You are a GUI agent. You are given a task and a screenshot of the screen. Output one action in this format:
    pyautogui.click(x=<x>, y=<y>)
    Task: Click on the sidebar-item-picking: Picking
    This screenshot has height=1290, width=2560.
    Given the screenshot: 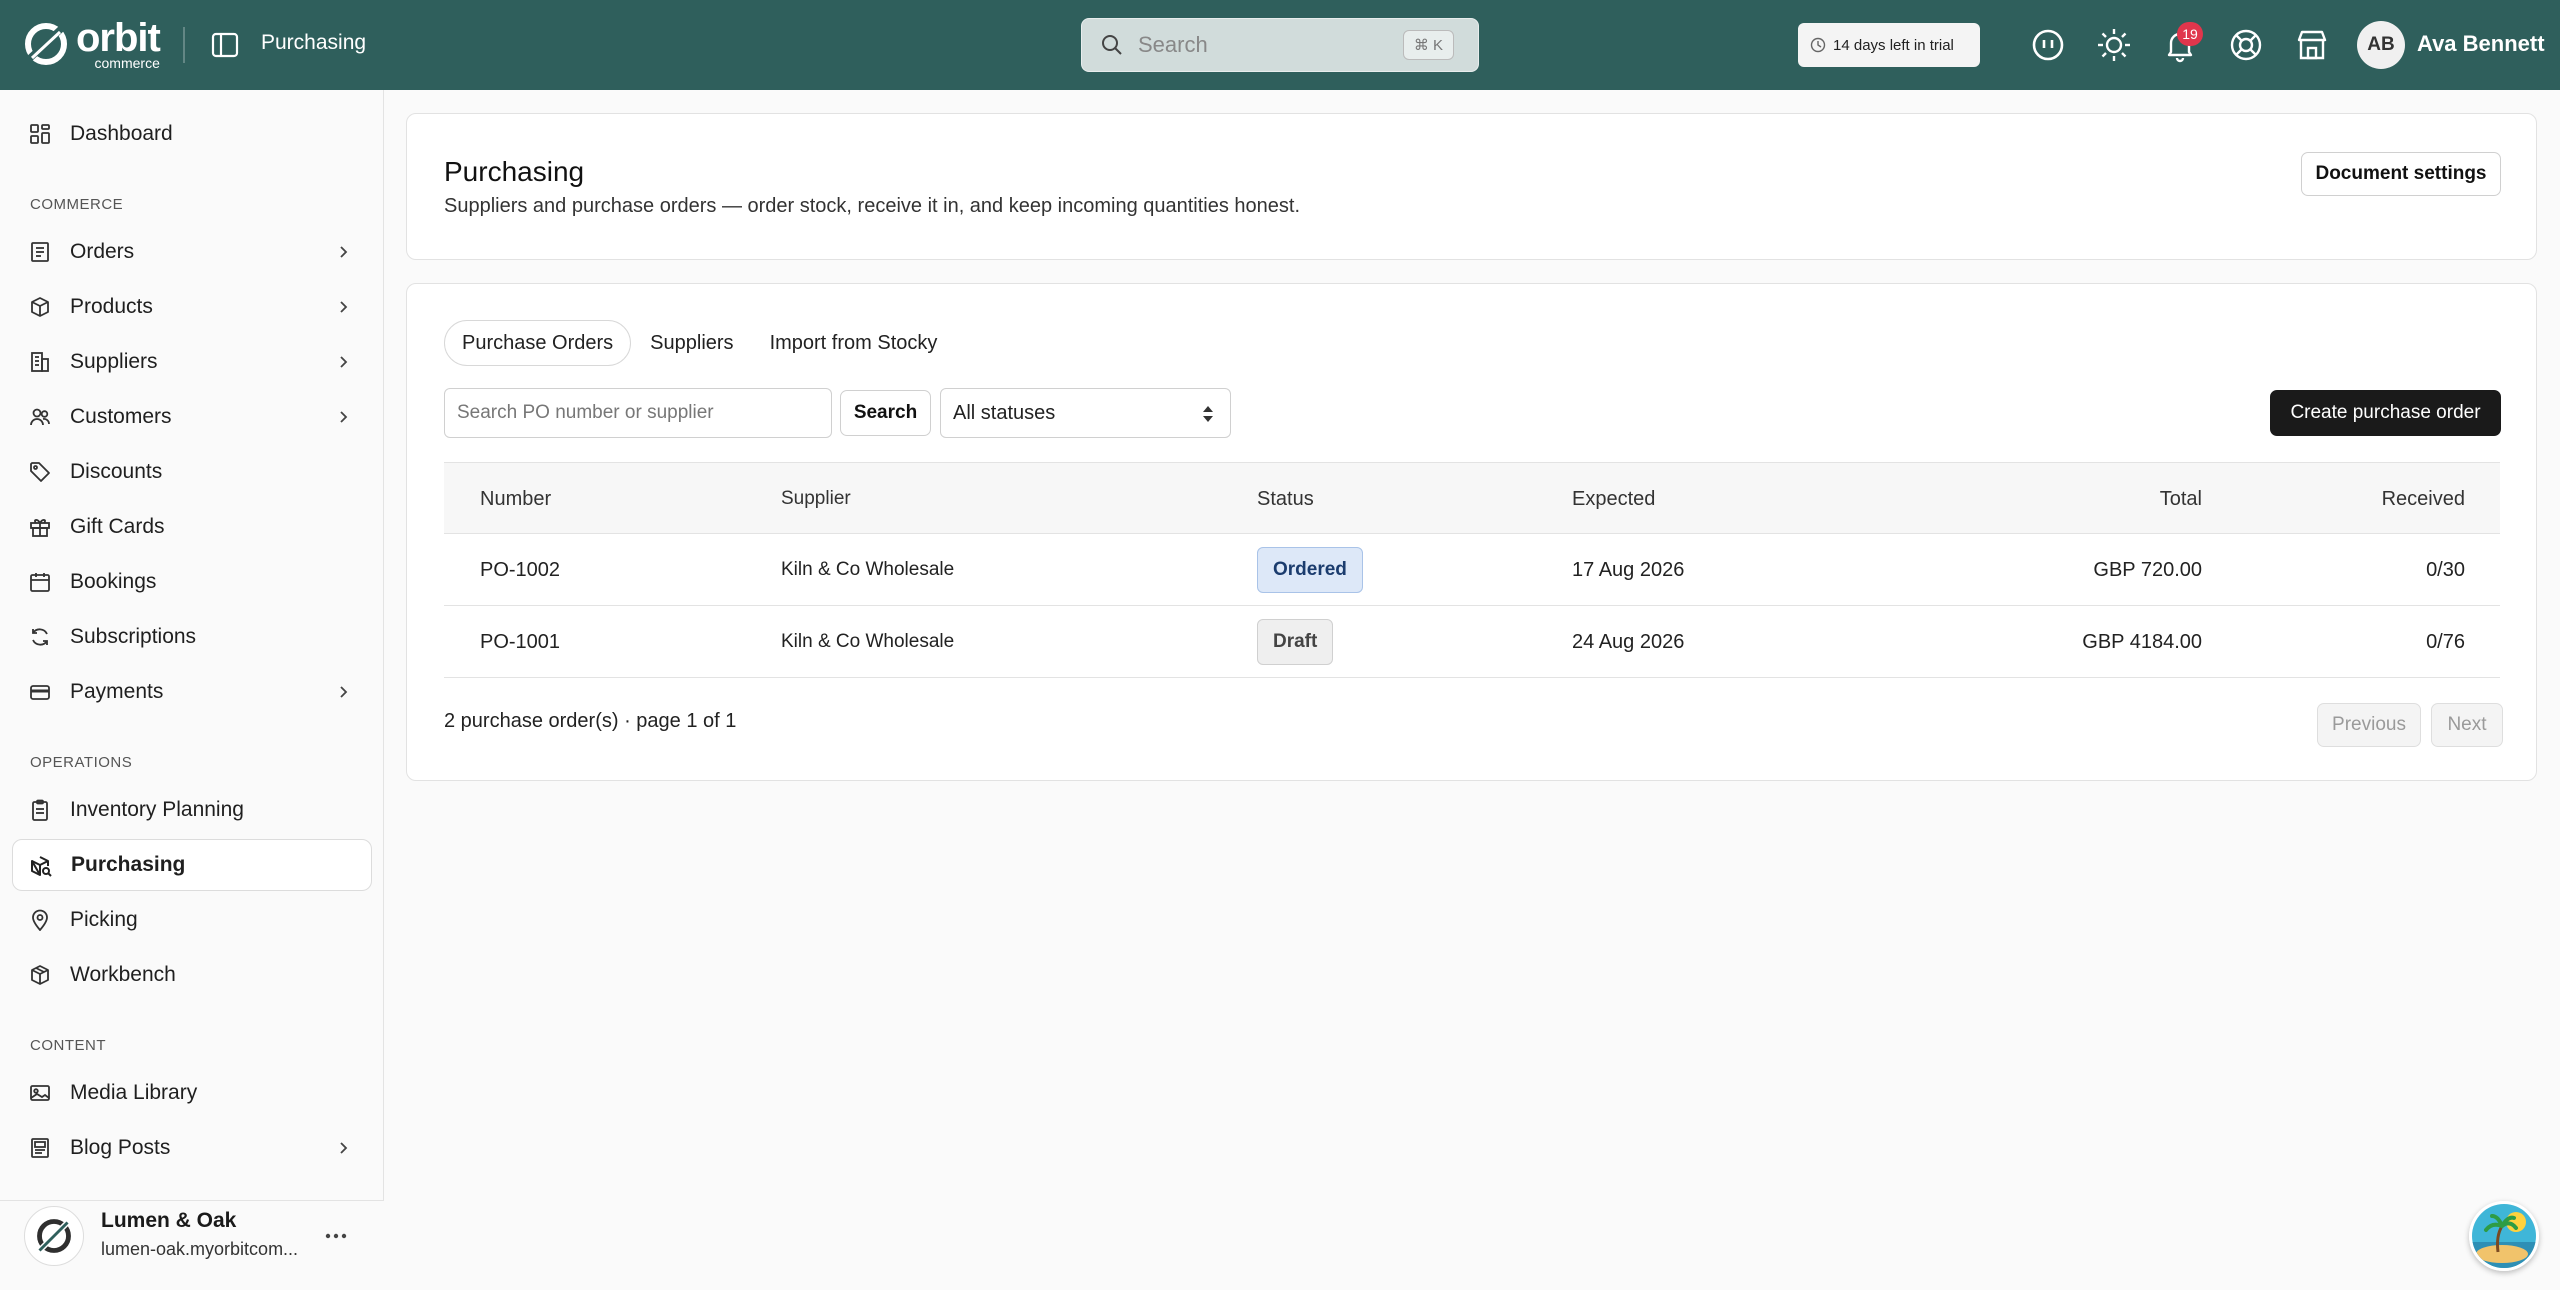 What is the action you would take?
    pyautogui.click(x=192, y=920)
    